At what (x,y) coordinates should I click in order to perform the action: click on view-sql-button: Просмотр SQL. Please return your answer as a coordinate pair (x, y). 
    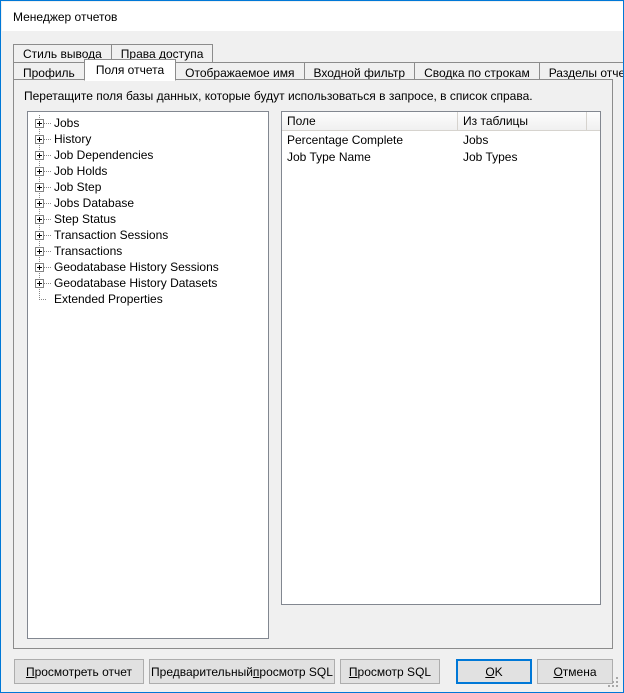
    Looking at the image, I should click on (390, 671).